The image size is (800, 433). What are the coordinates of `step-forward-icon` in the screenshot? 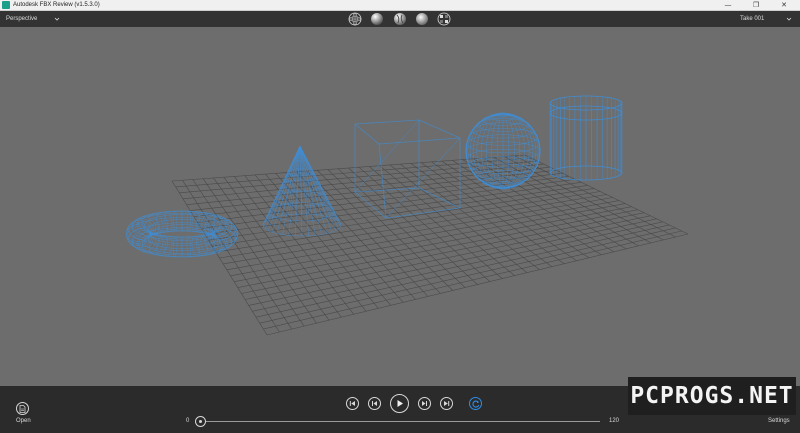 It's located at (424, 403).